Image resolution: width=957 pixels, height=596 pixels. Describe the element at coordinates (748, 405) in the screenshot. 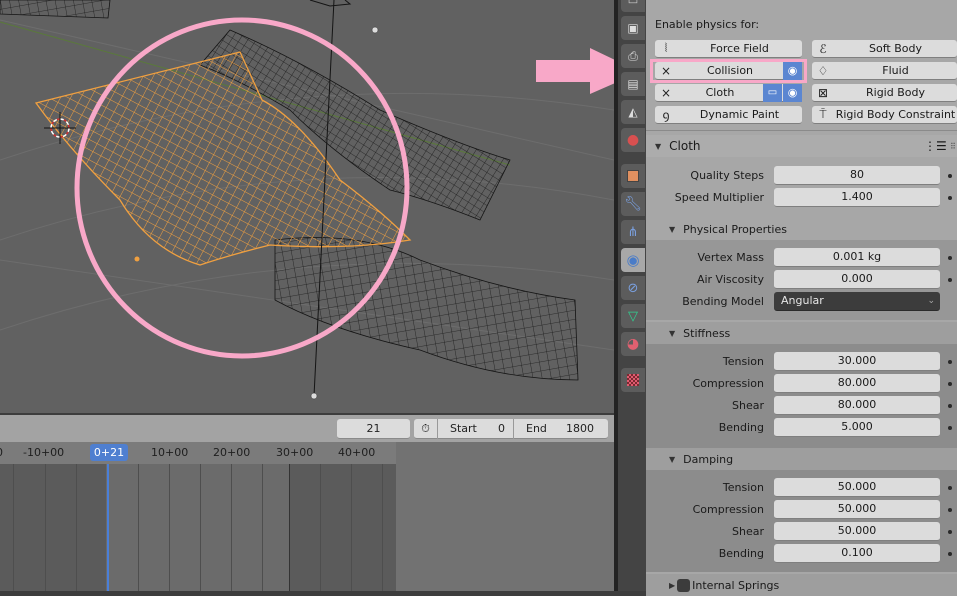

I see `stiffness-shear-label: Shear` at that location.